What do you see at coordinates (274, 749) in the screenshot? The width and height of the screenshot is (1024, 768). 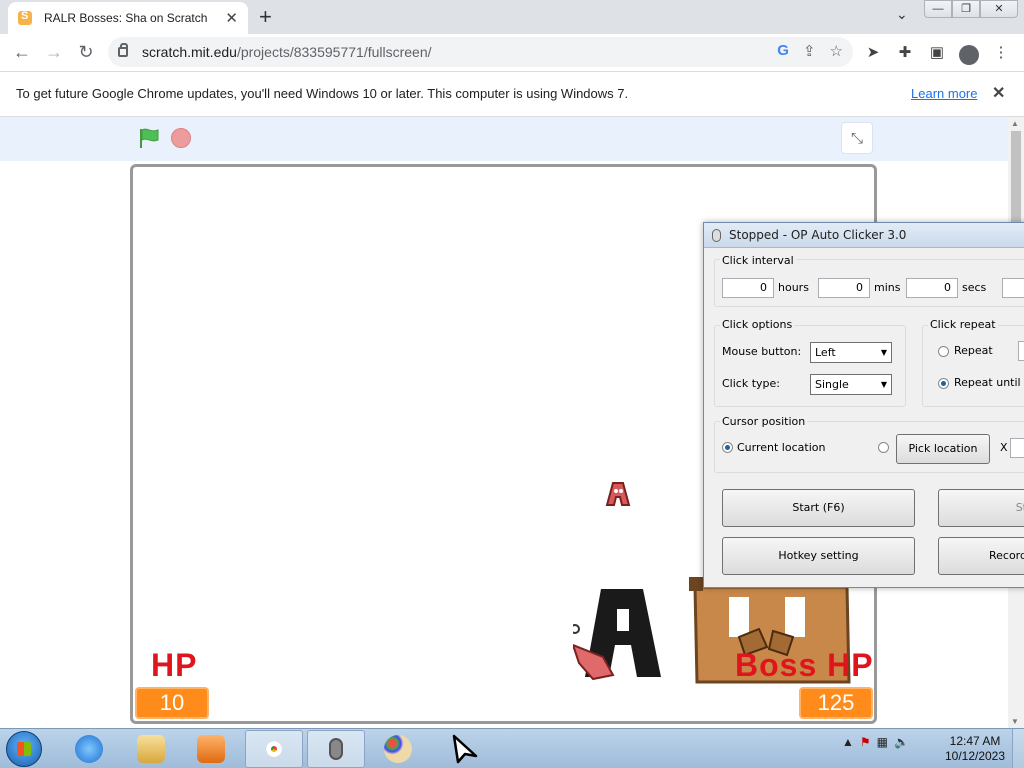 I see `chrome-taskbar-icon` at bounding box center [274, 749].